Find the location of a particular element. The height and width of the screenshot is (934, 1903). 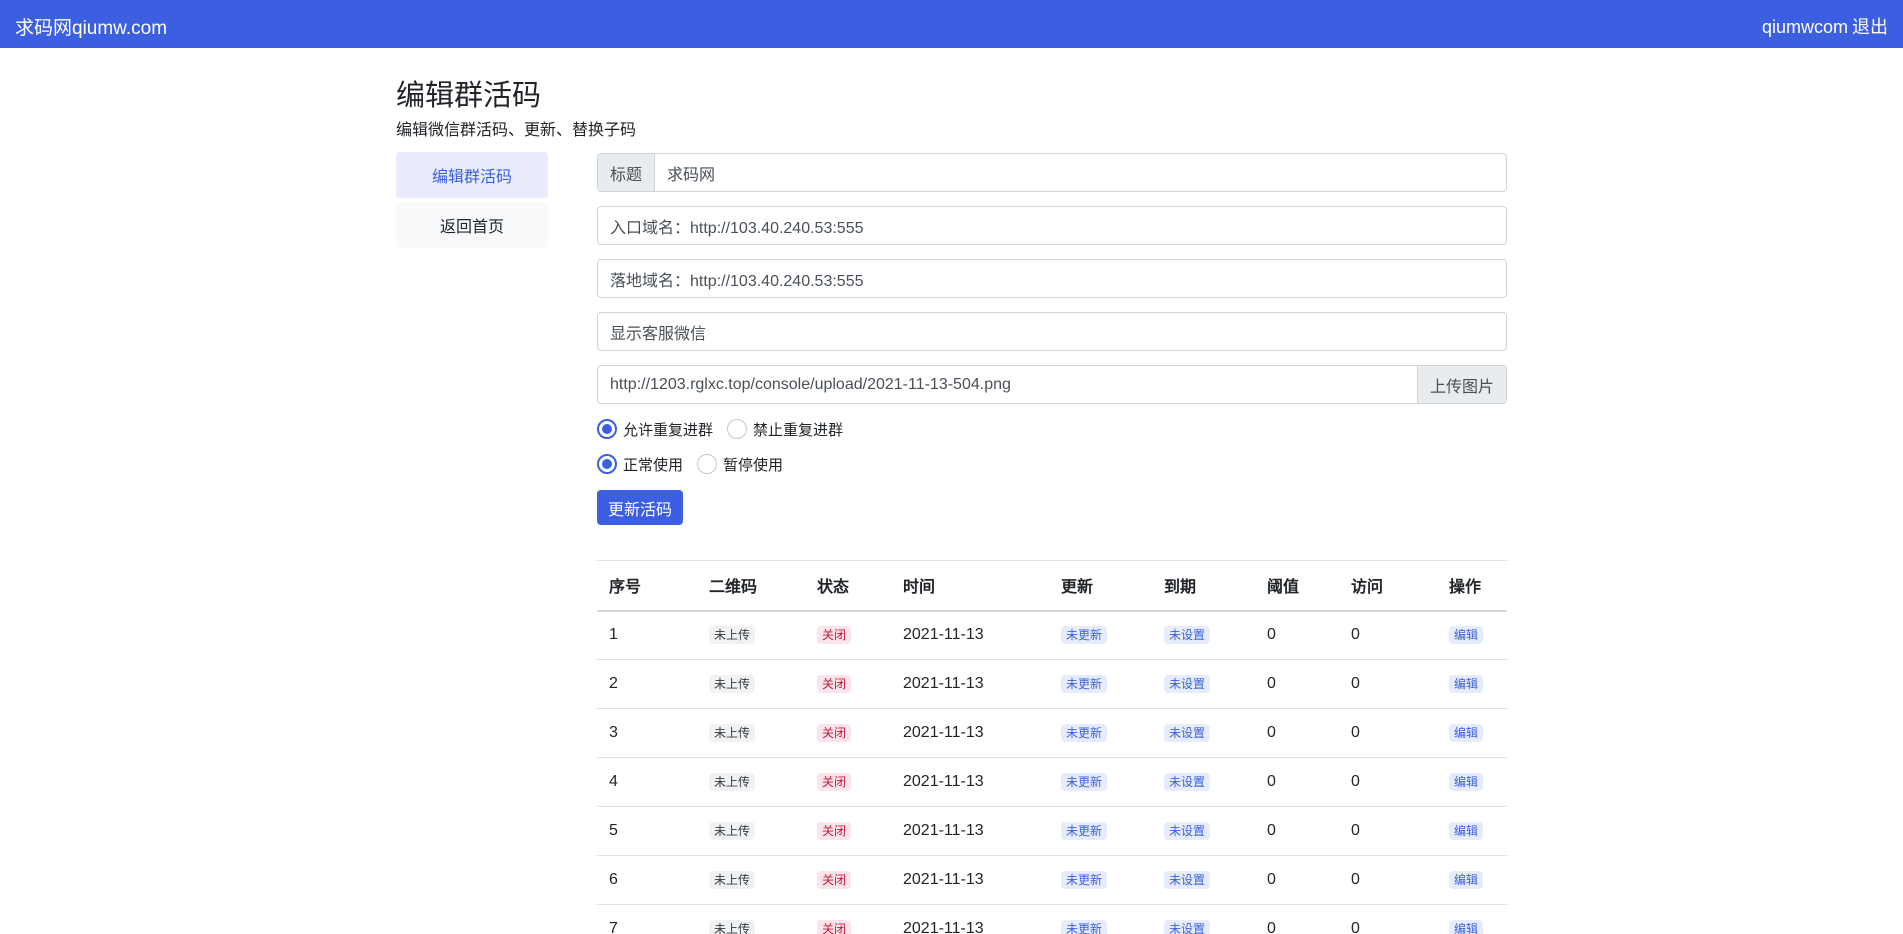

table-row: 6 未上传 关闭 2021-11-13 未更新 未设置 0 0 编辑 is located at coordinates (1052, 880).